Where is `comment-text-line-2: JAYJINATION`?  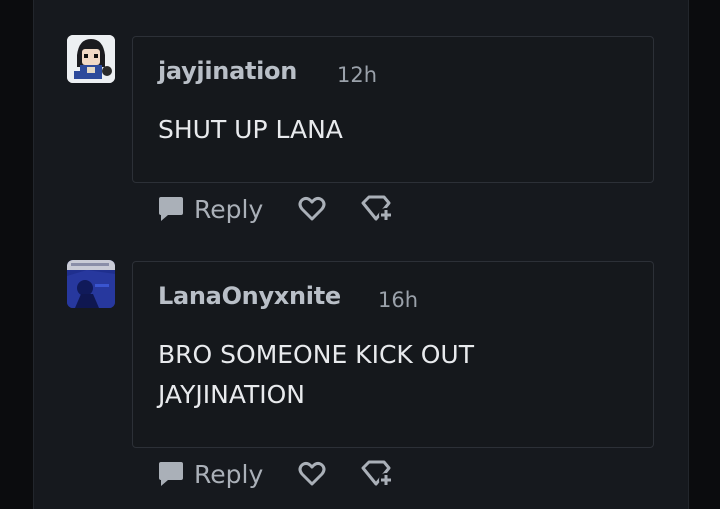 comment-text-line-2: JAYJINATION is located at coordinates (231, 394).